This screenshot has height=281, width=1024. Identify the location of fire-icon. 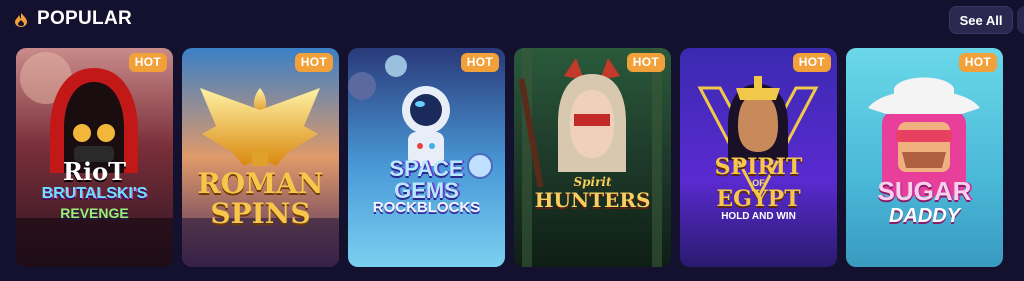
(21, 20).